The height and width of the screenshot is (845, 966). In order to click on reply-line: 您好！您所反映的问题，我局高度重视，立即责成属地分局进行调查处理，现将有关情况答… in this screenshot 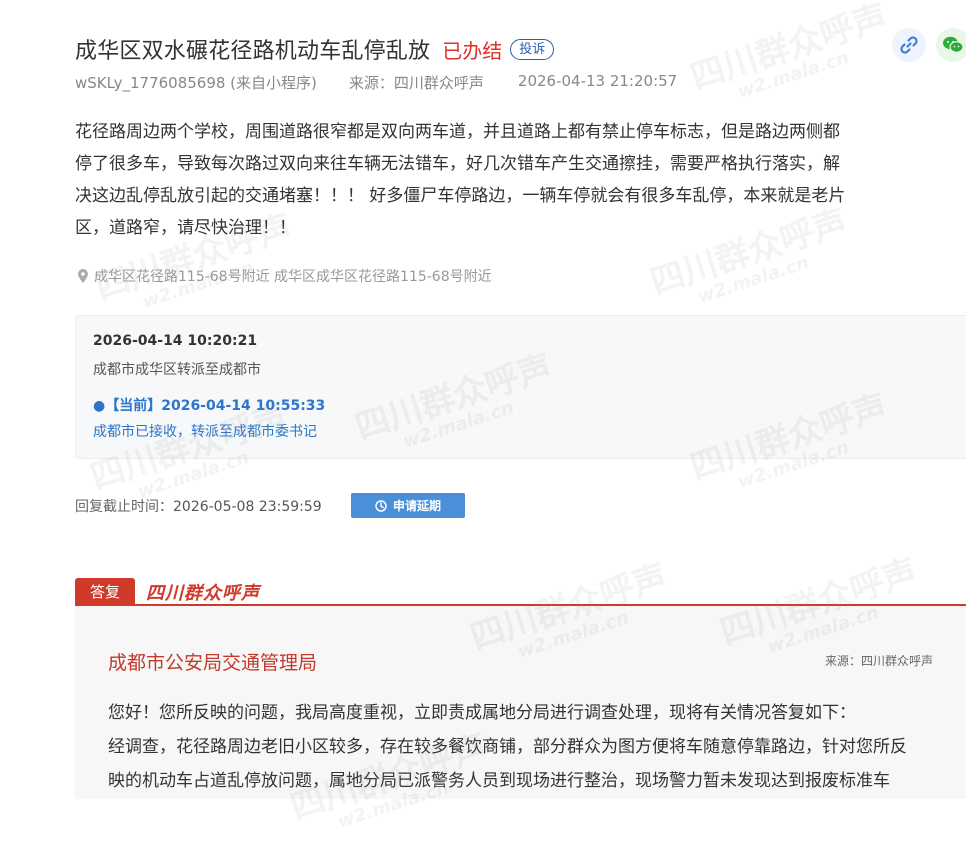, I will do `click(482, 713)`.